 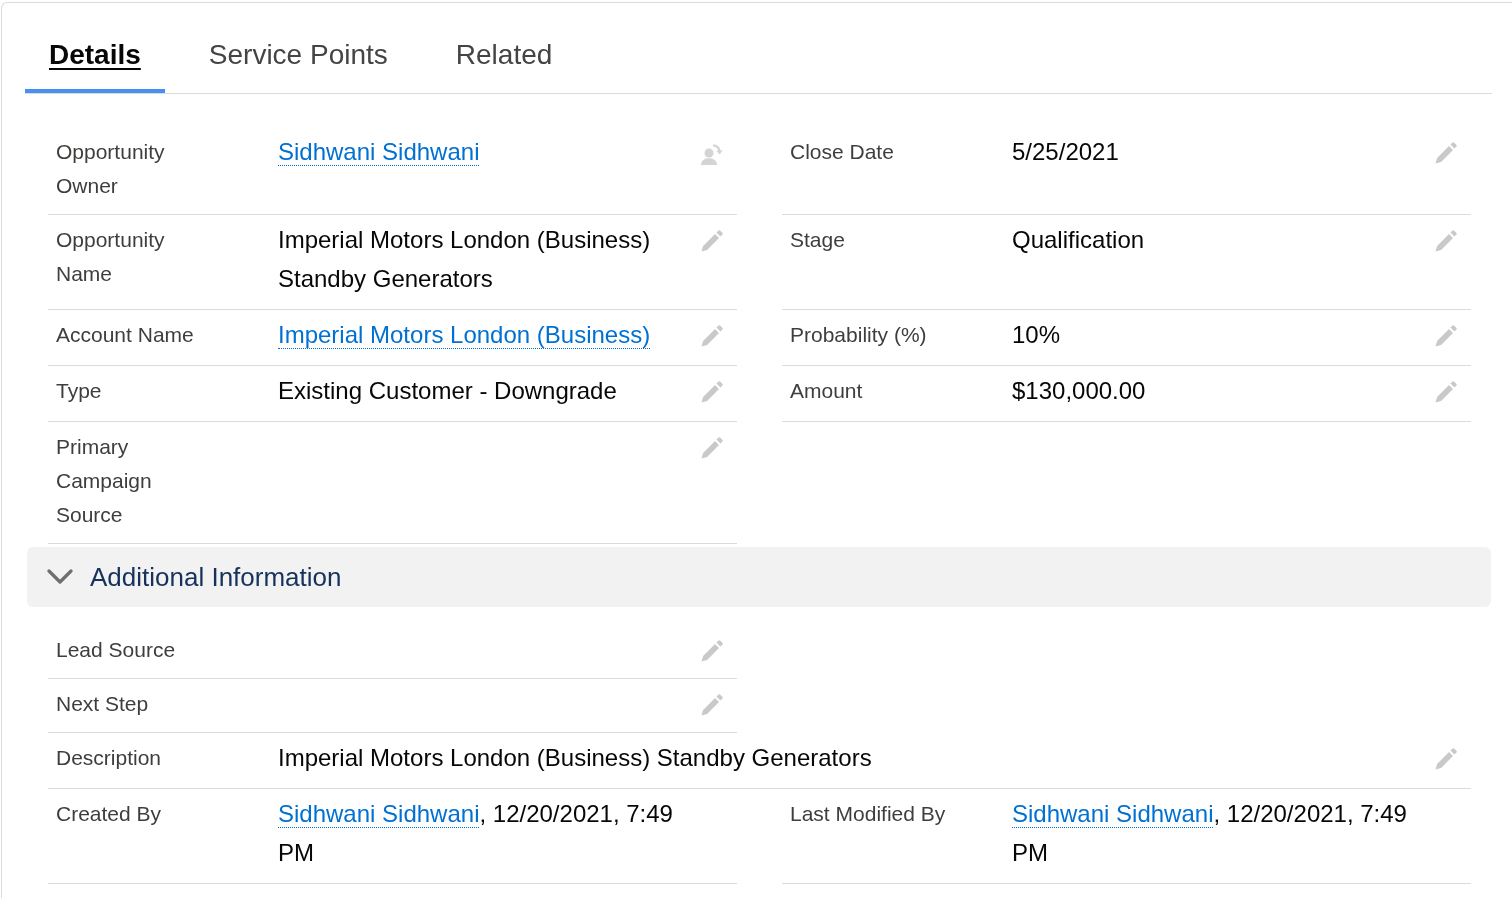 I want to click on field-label: Opportunity Owner, so click(x=111, y=169).